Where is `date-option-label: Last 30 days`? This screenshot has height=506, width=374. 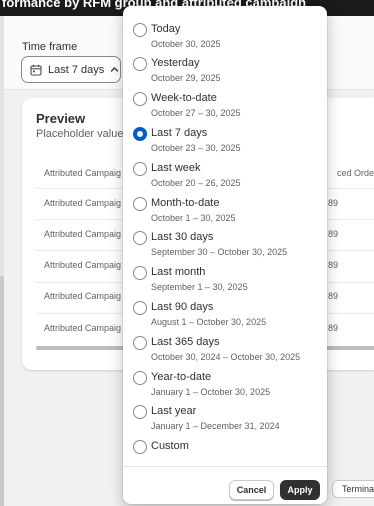 date-option-label: Last 30 days is located at coordinates (182, 237).